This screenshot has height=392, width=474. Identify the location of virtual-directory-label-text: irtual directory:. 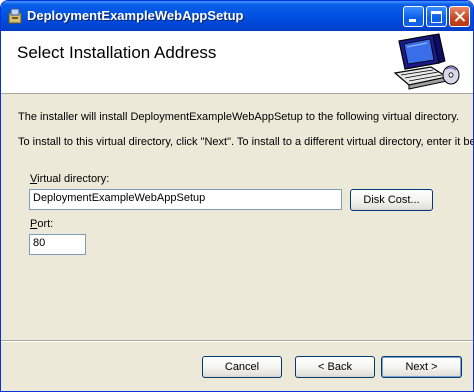
(73, 179).